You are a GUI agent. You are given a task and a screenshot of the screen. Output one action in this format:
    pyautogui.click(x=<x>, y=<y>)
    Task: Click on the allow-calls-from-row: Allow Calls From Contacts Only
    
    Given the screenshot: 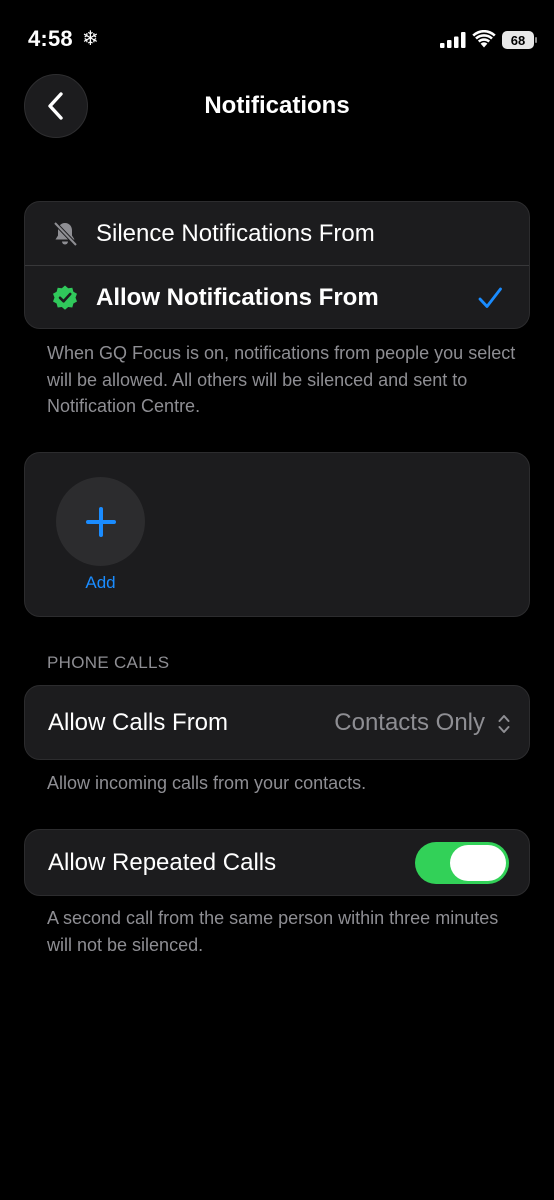 What is the action you would take?
    pyautogui.click(x=277, y=722)
    